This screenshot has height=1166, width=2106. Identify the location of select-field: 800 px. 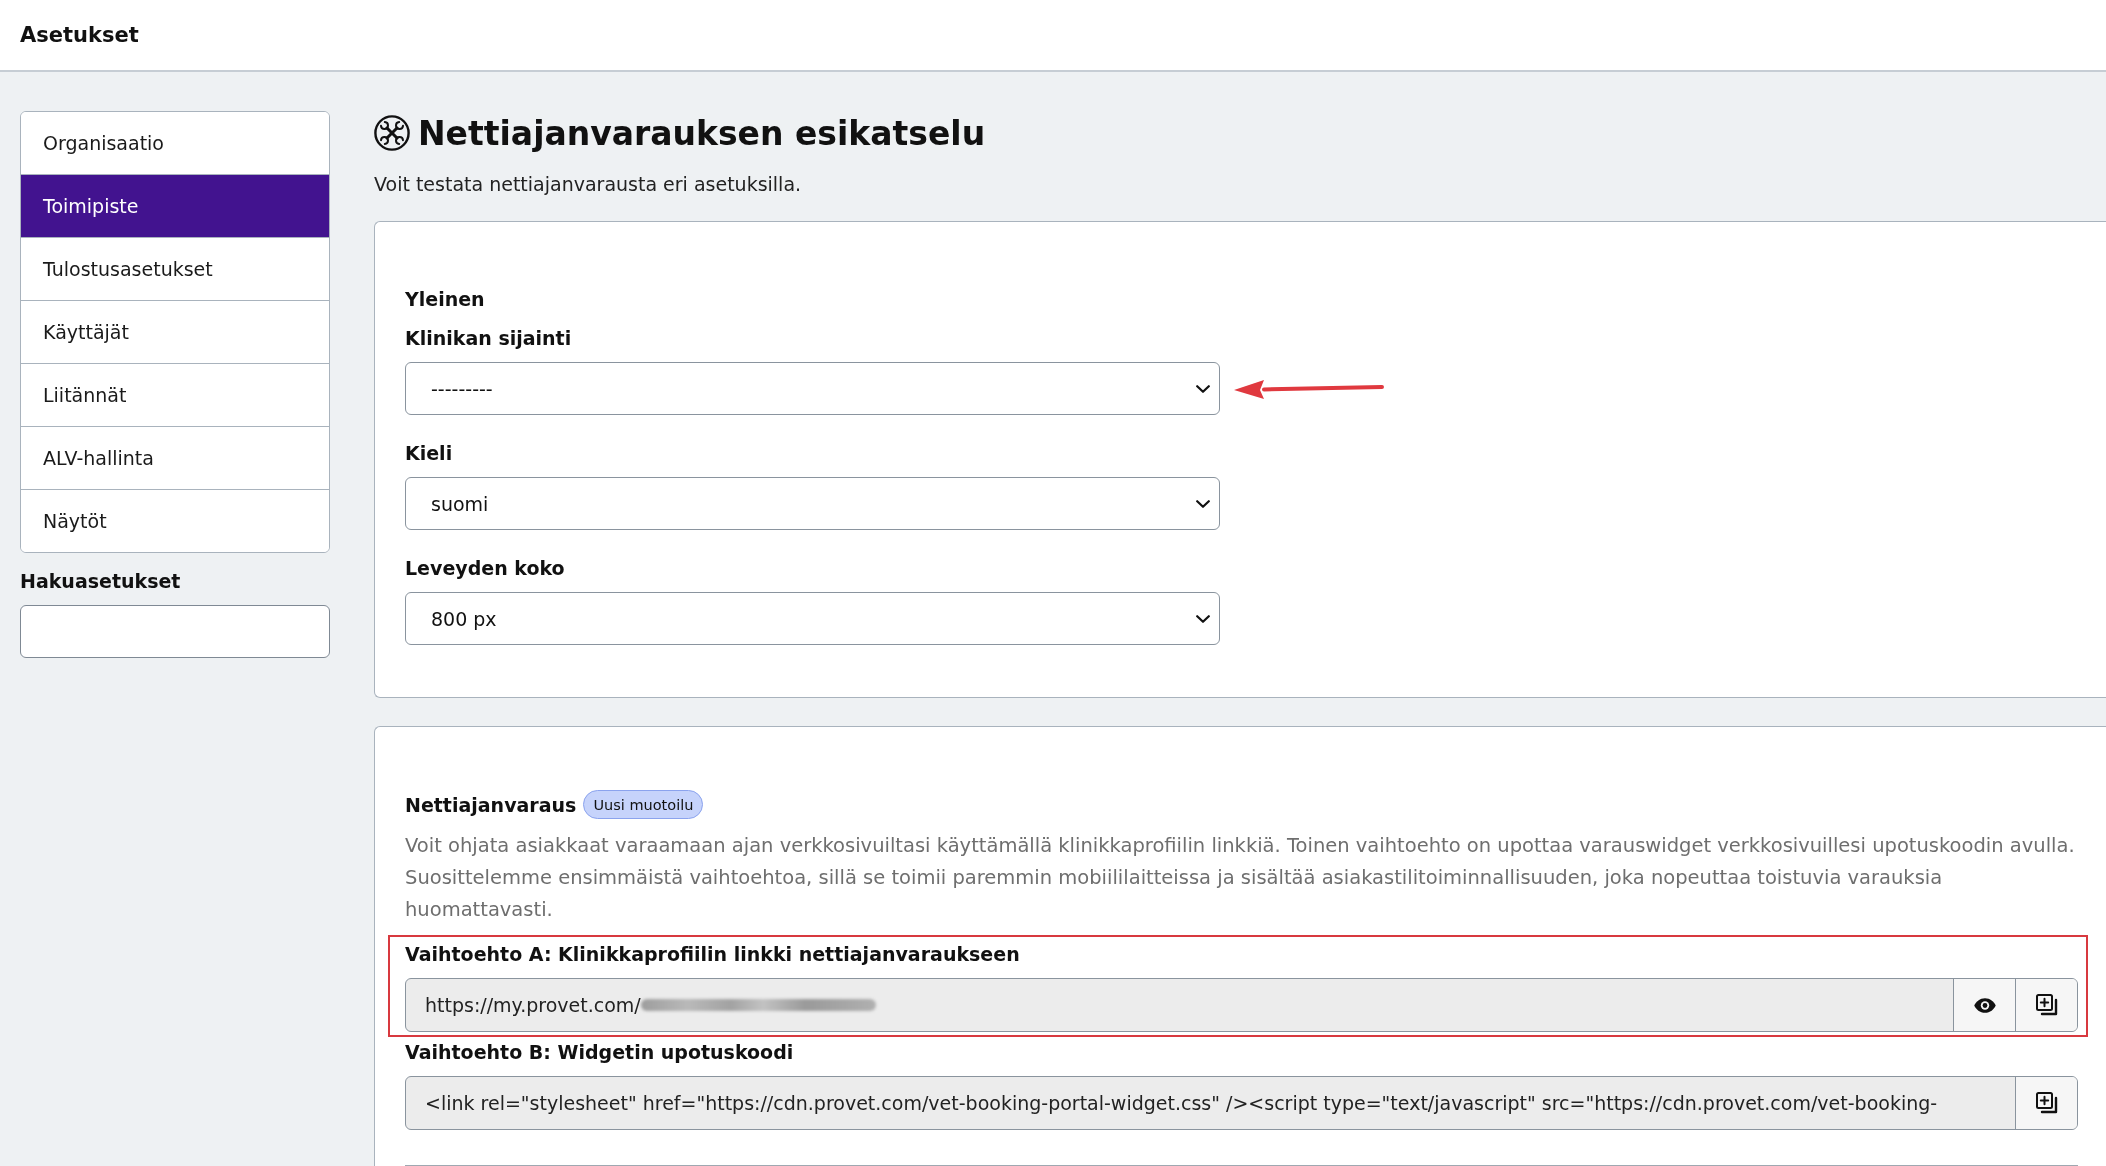
(812, 618).